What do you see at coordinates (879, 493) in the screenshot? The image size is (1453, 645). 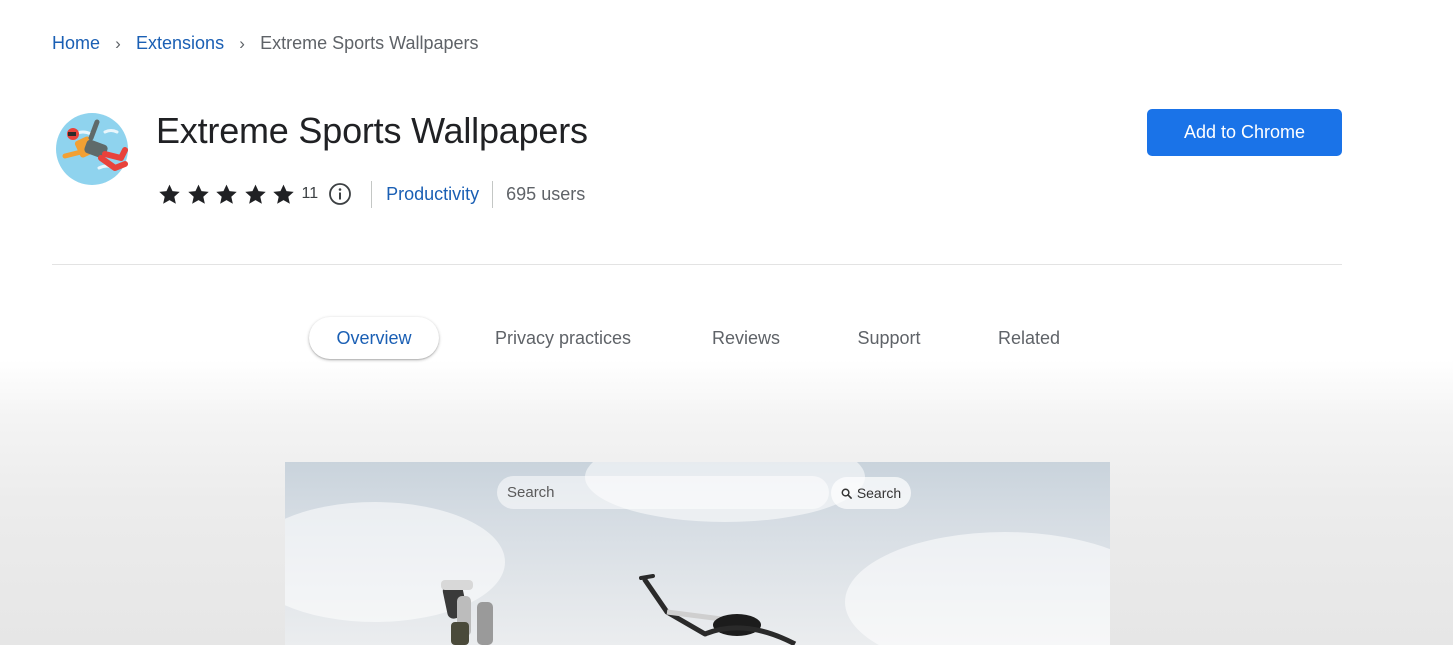 I see `preview-search-button-label: Search` at bounding box center [879, 493].